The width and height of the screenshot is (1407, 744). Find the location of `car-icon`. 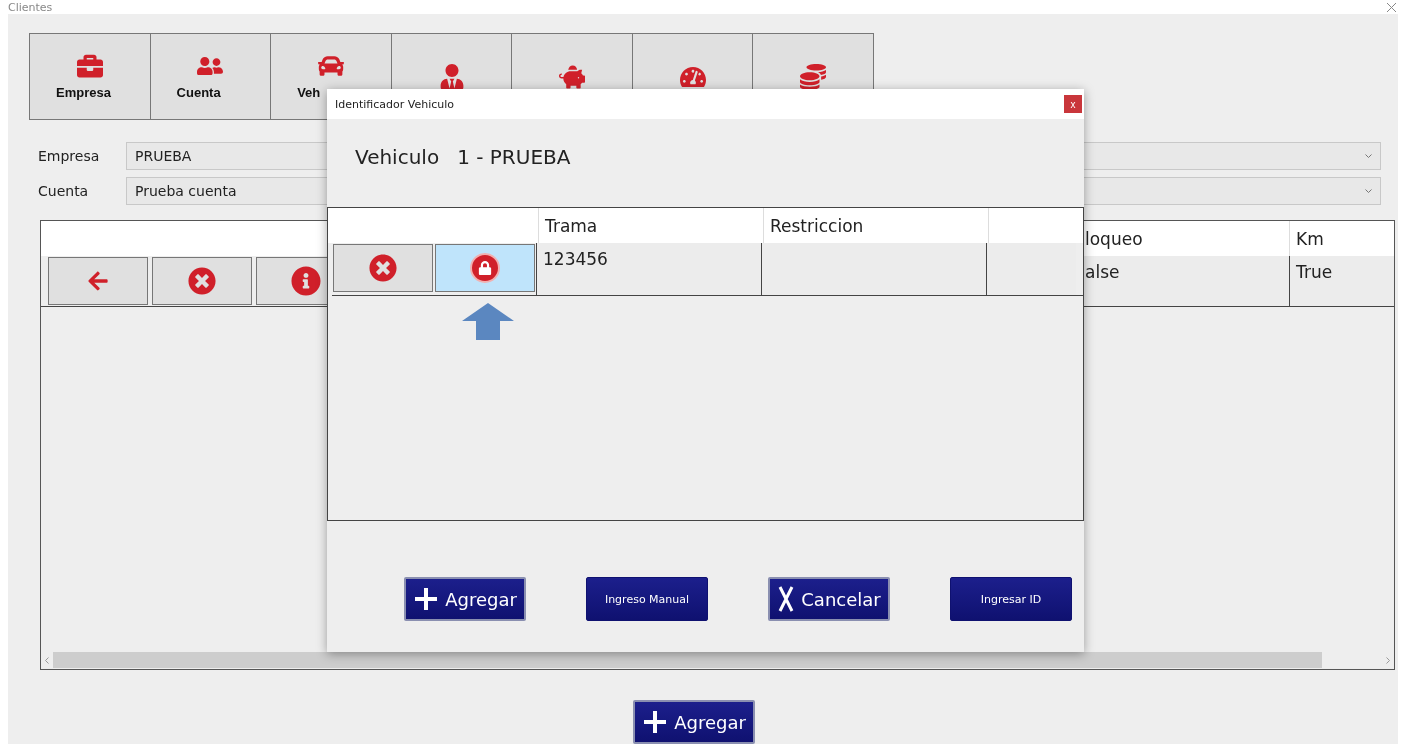

car-icon is located at coordinates (330, 66).